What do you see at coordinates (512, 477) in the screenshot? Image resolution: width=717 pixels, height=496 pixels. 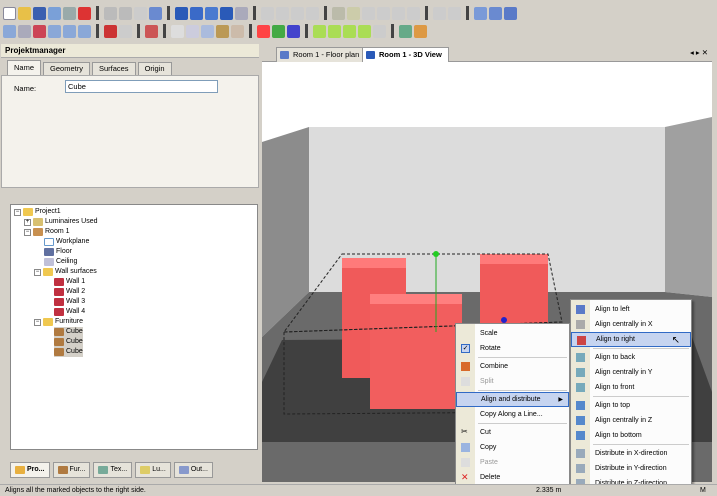 I see `menu-item-delete: ✕ Delete` at bounding box center [512, 477].